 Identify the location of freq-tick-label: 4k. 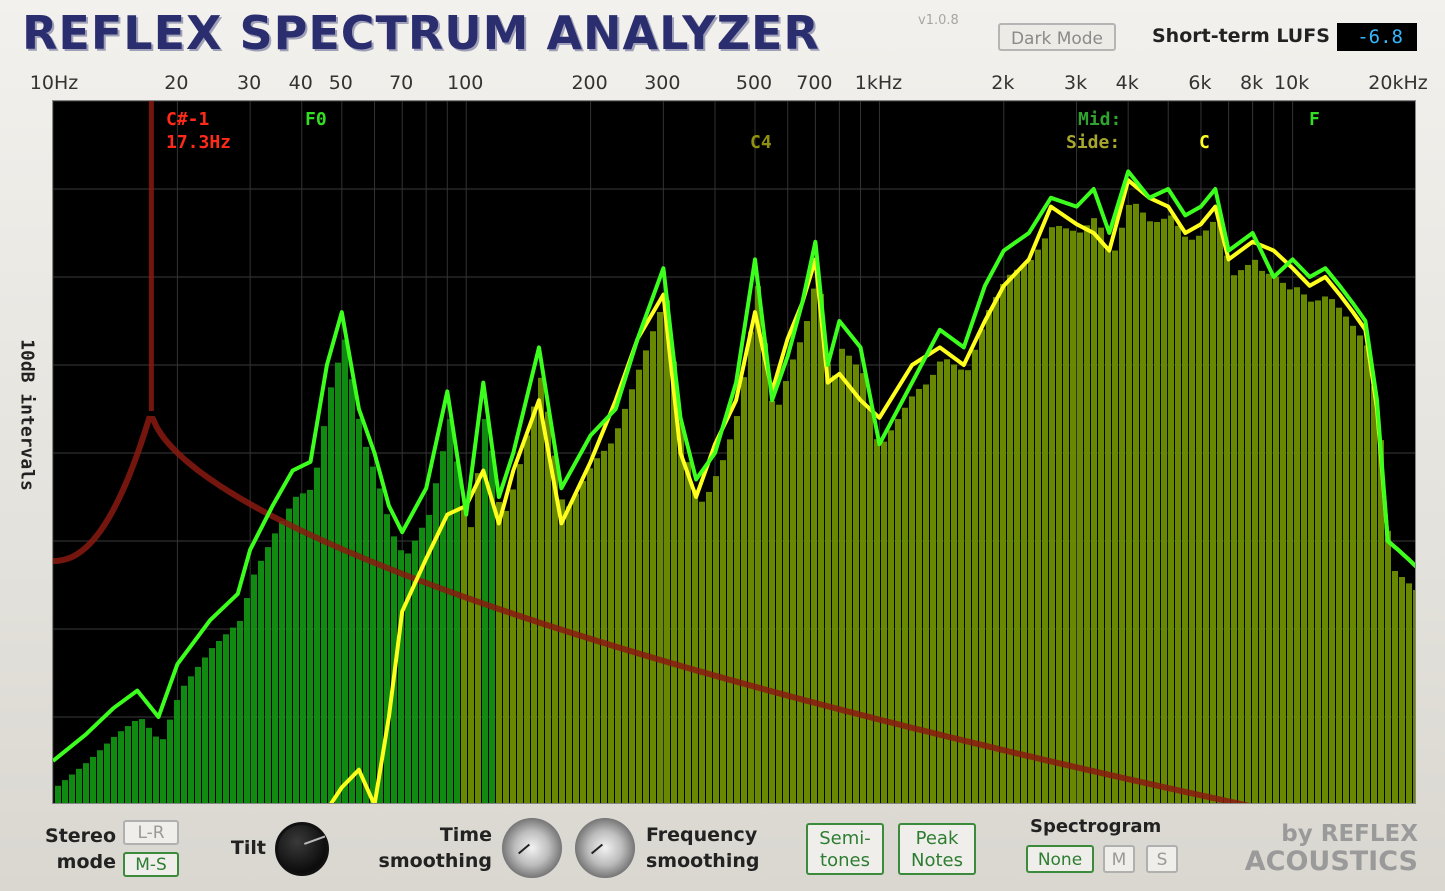
(1127, 83).